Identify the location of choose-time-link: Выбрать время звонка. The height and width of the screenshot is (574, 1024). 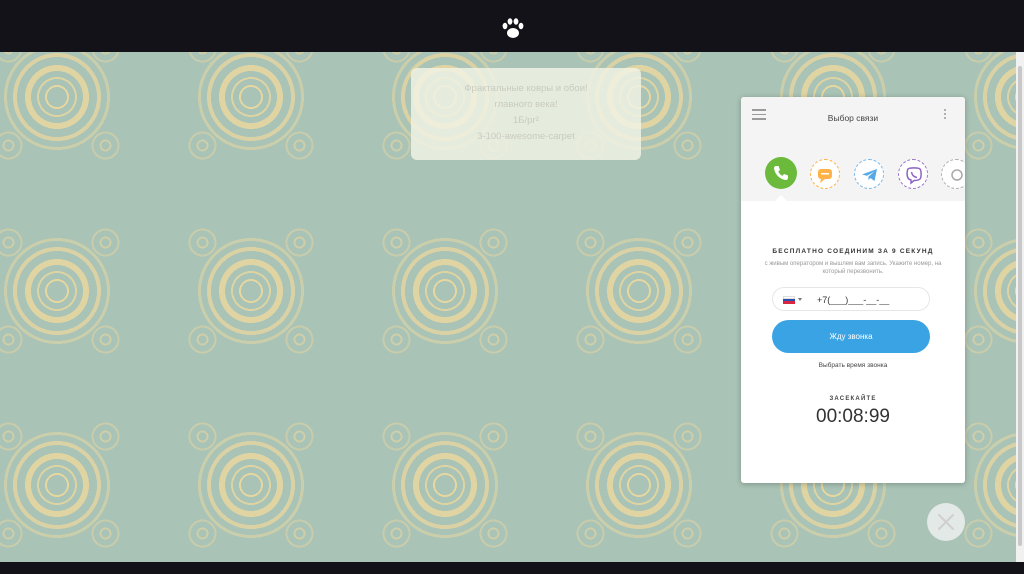
(853, 365).